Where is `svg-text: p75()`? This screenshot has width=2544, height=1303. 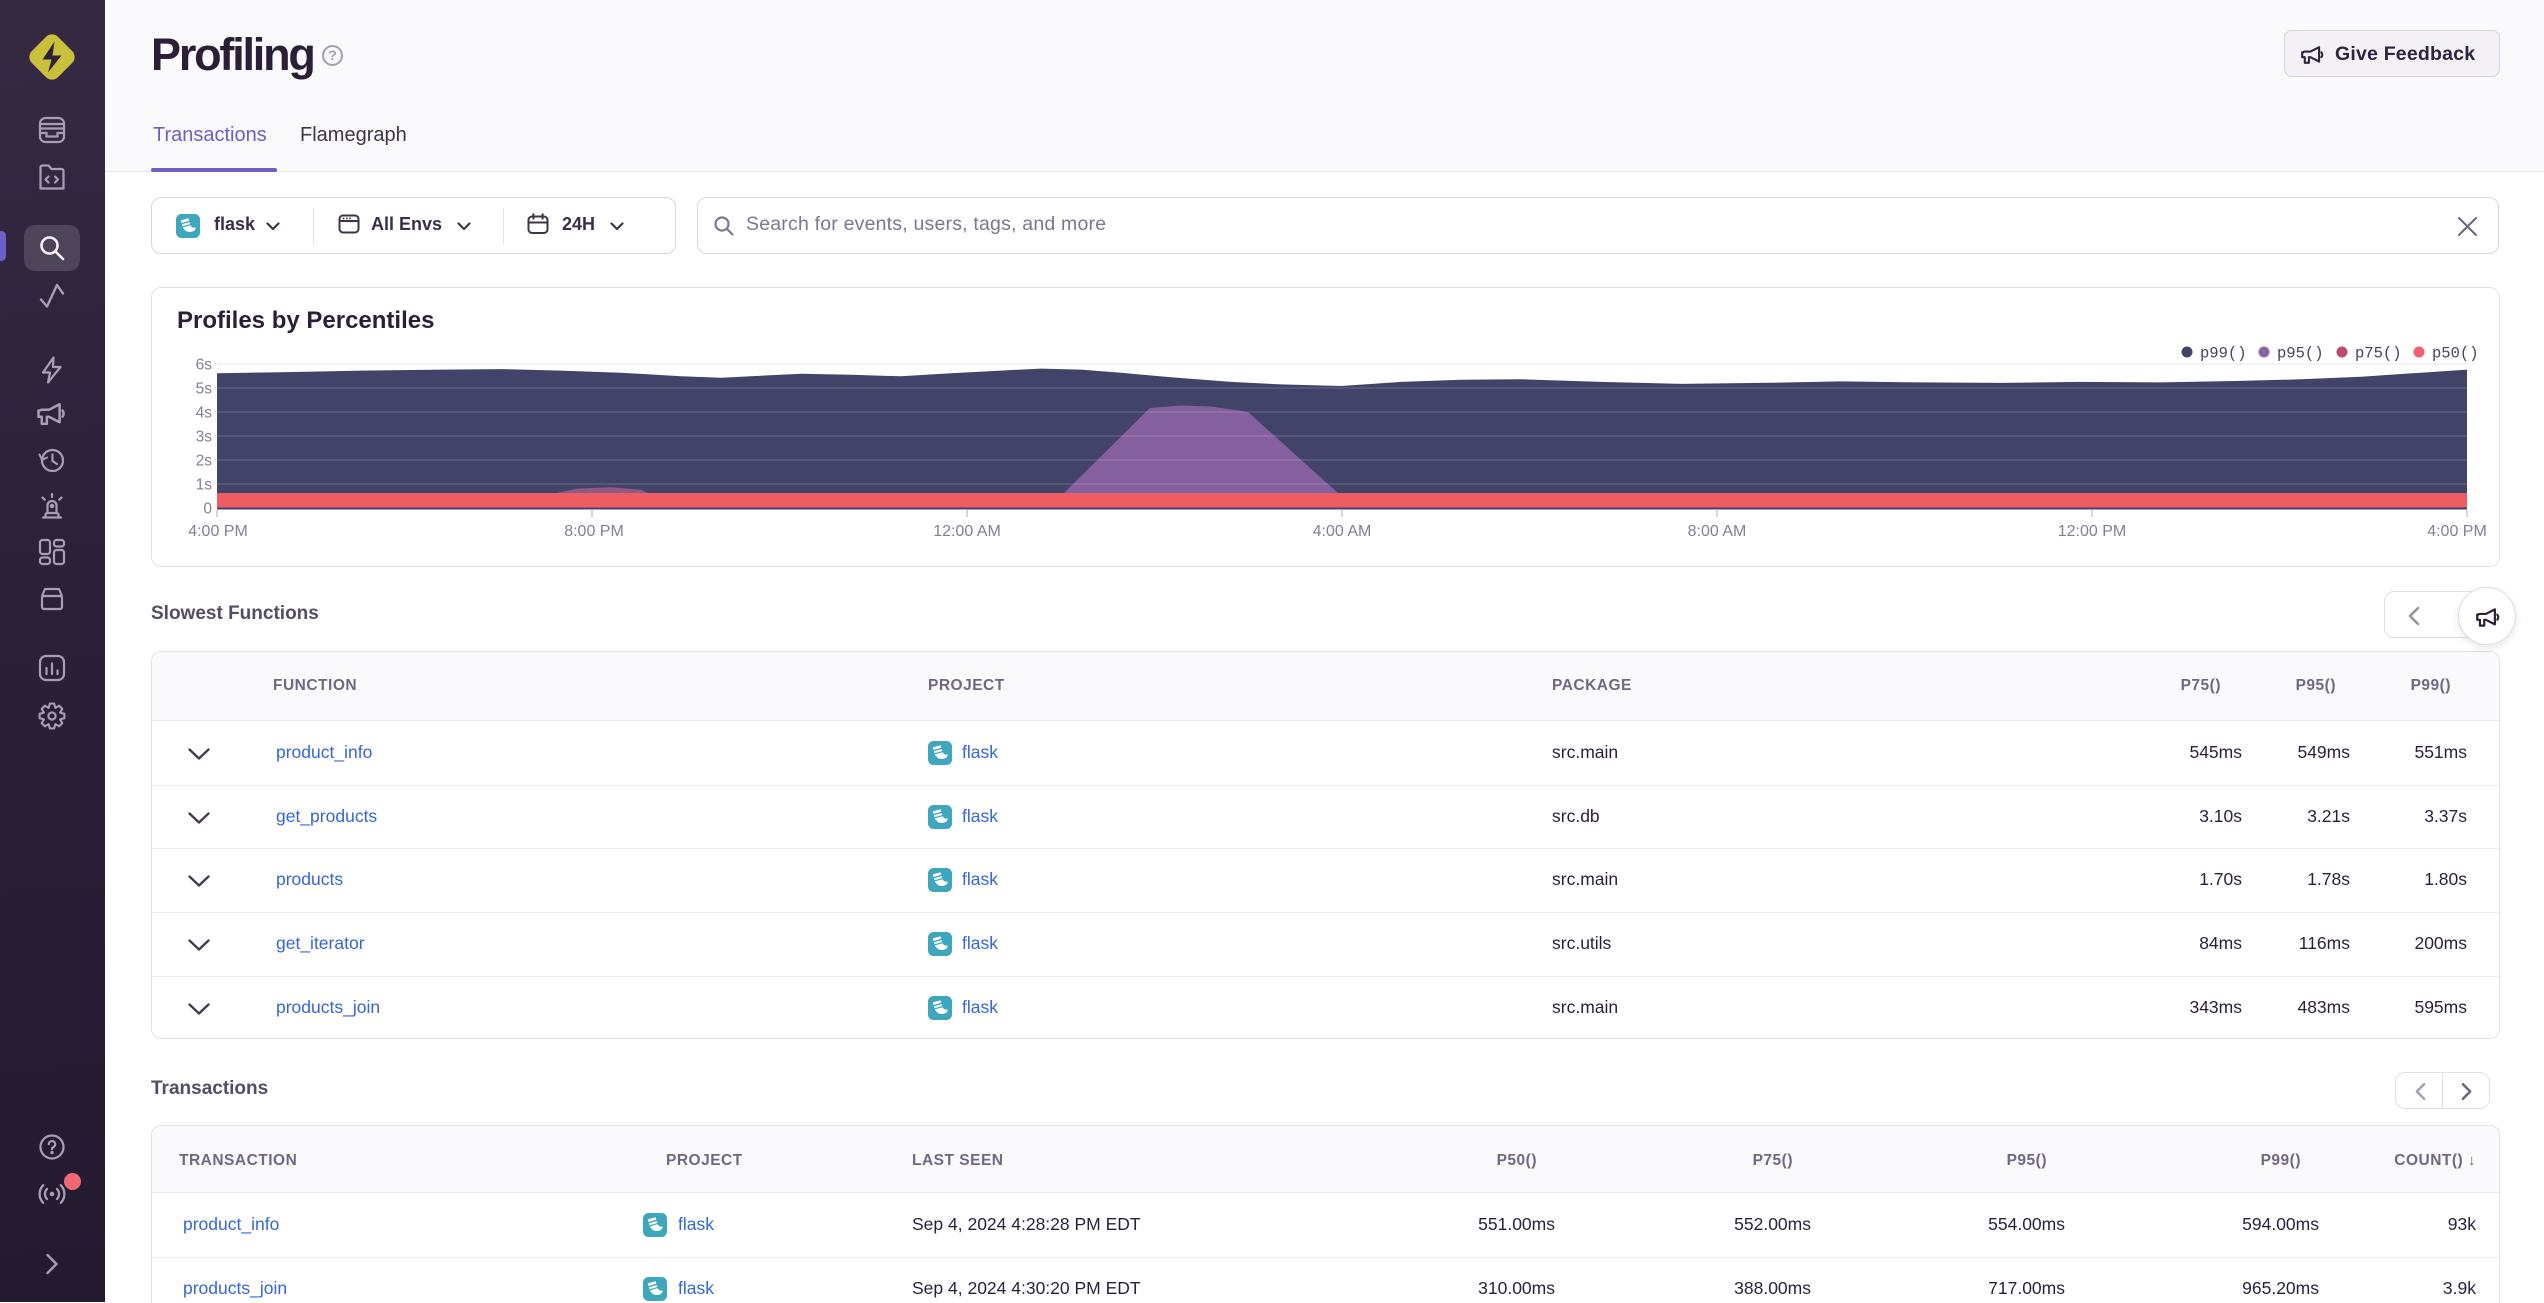 svg-text: p75() is located at coordinates (2378, 354).